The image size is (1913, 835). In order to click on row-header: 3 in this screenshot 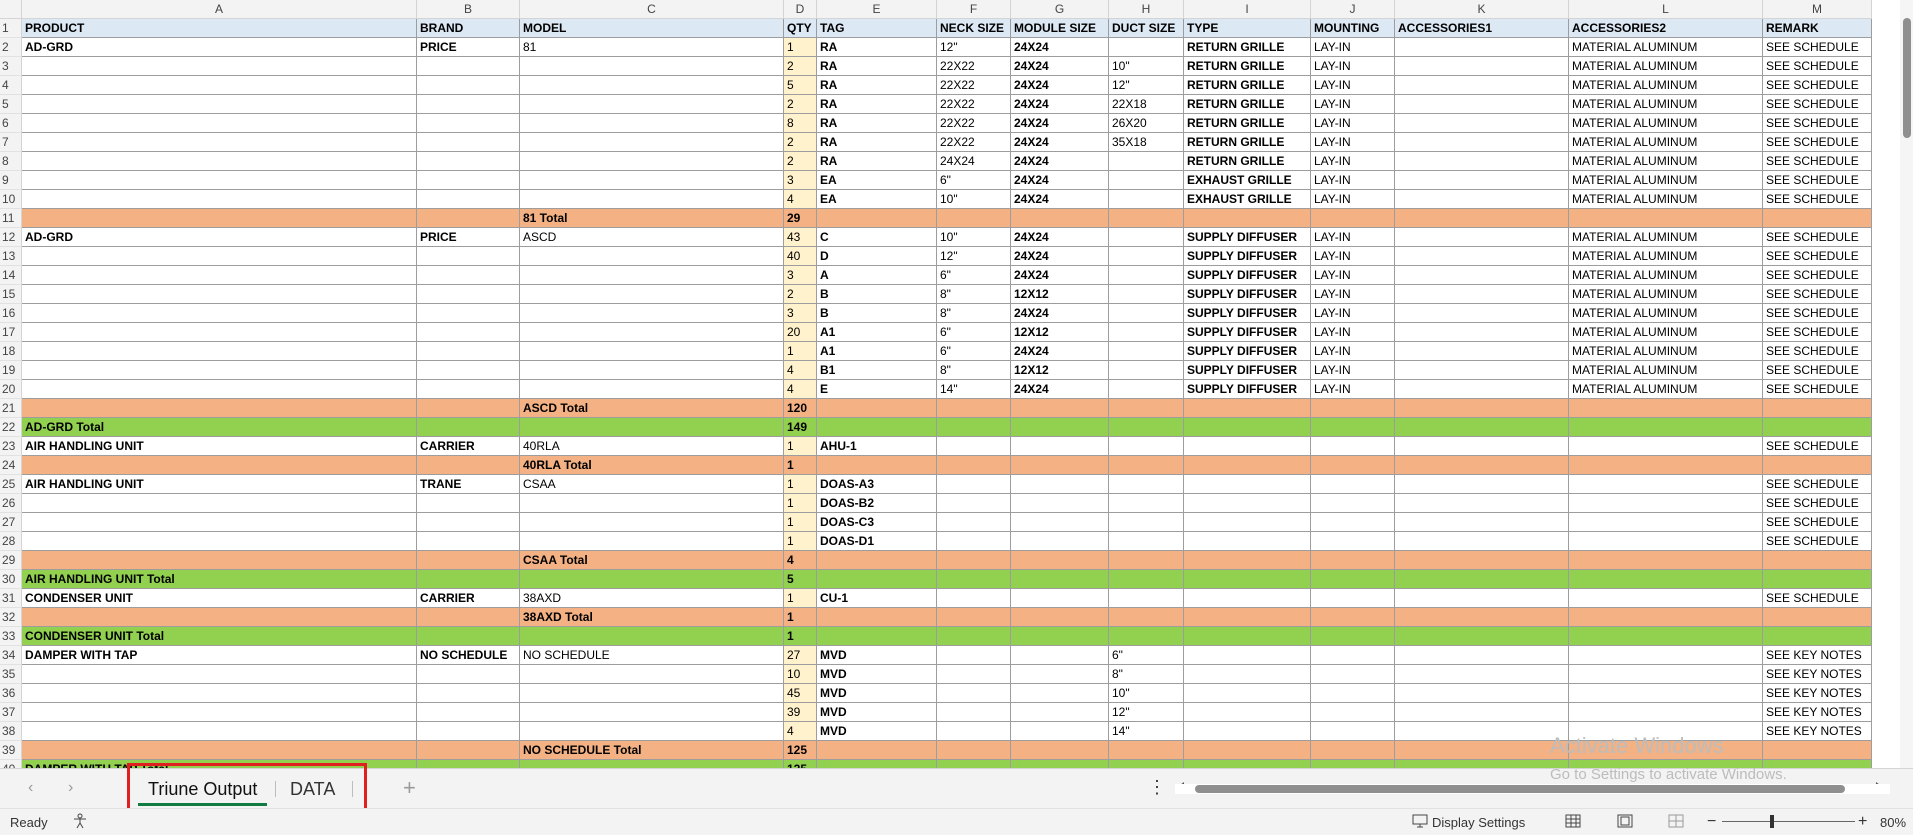, I will do `click(11, 66)`.